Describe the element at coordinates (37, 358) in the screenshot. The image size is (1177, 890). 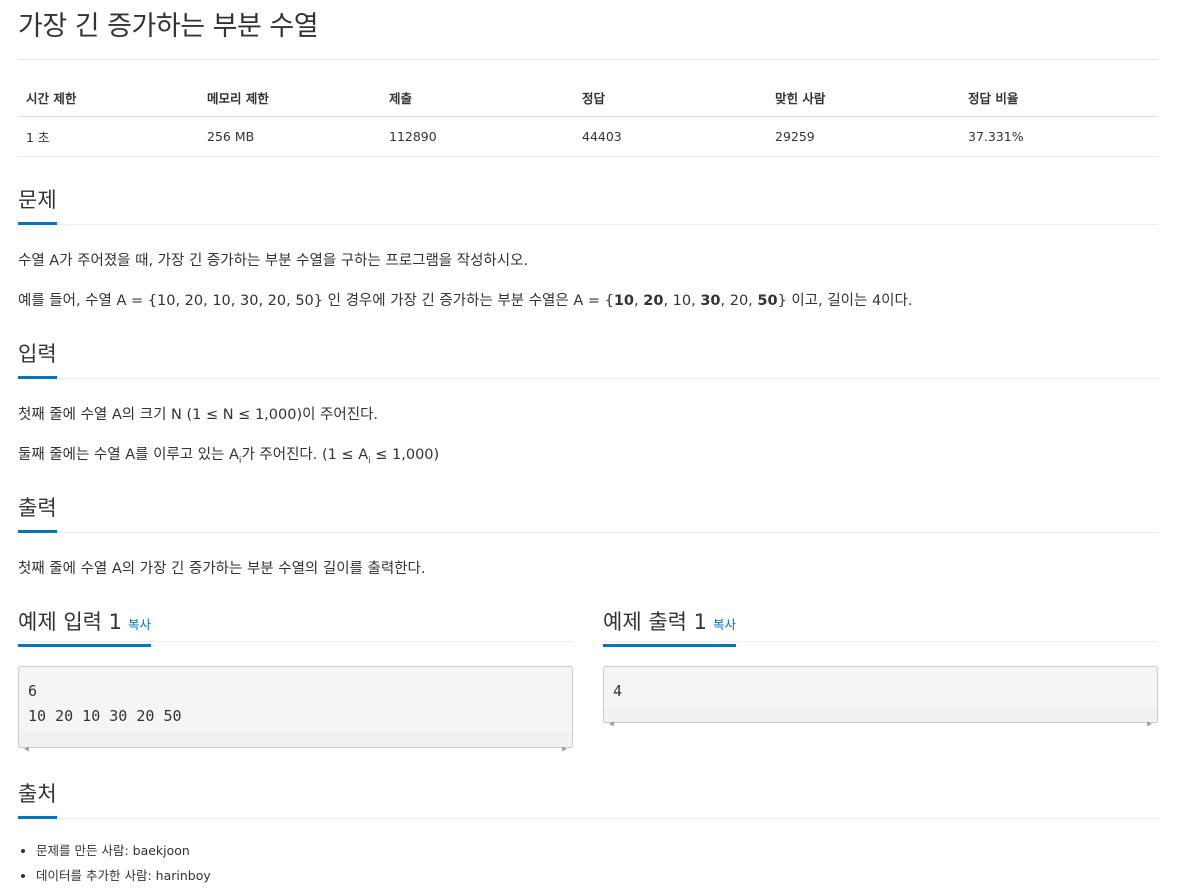
I see `input-section-title: 입력` at that location.